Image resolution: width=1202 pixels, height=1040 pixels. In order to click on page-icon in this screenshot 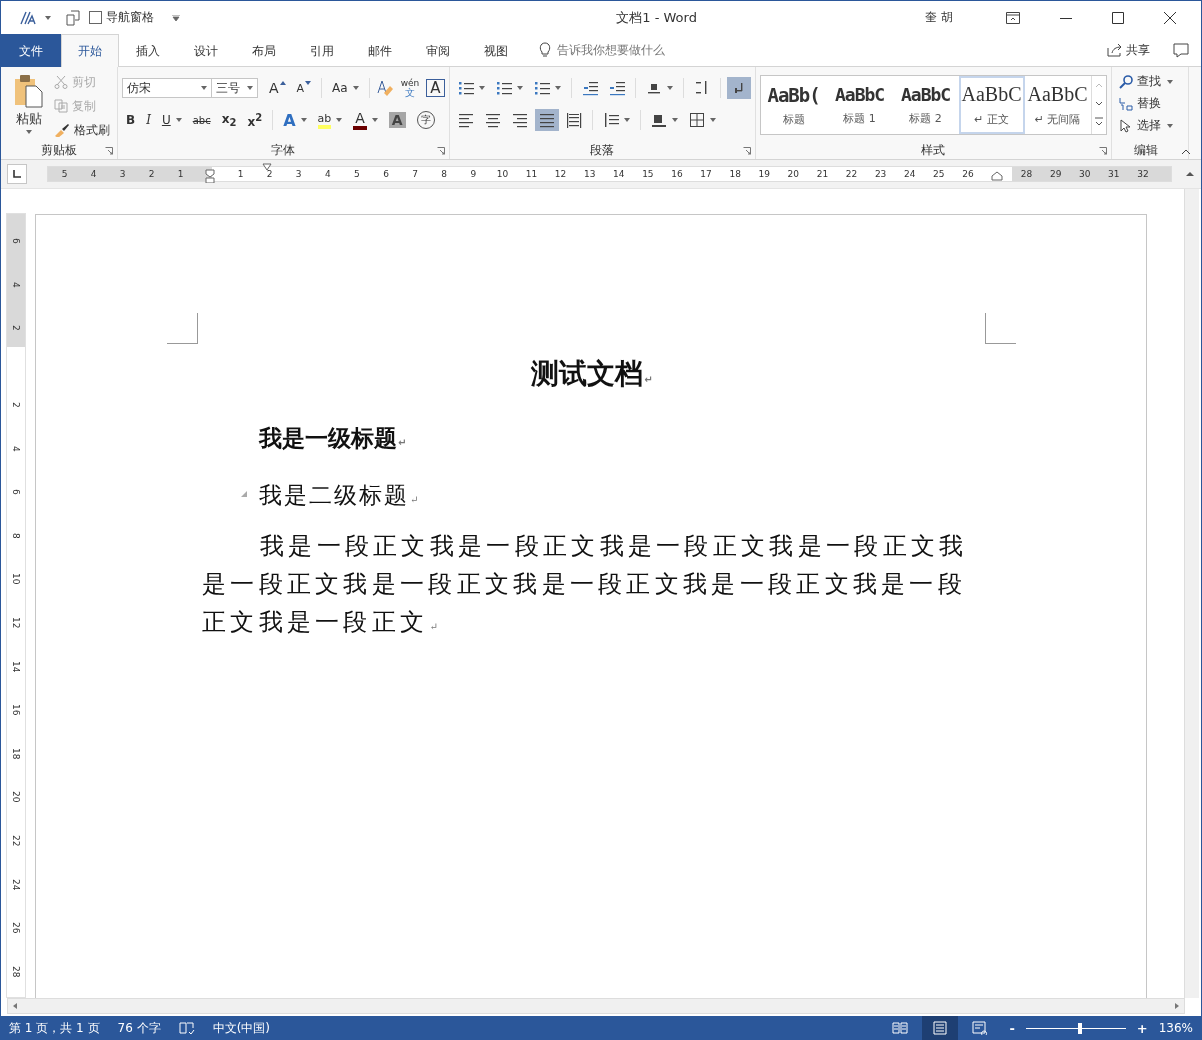, I will do `click(940, 1028)`.